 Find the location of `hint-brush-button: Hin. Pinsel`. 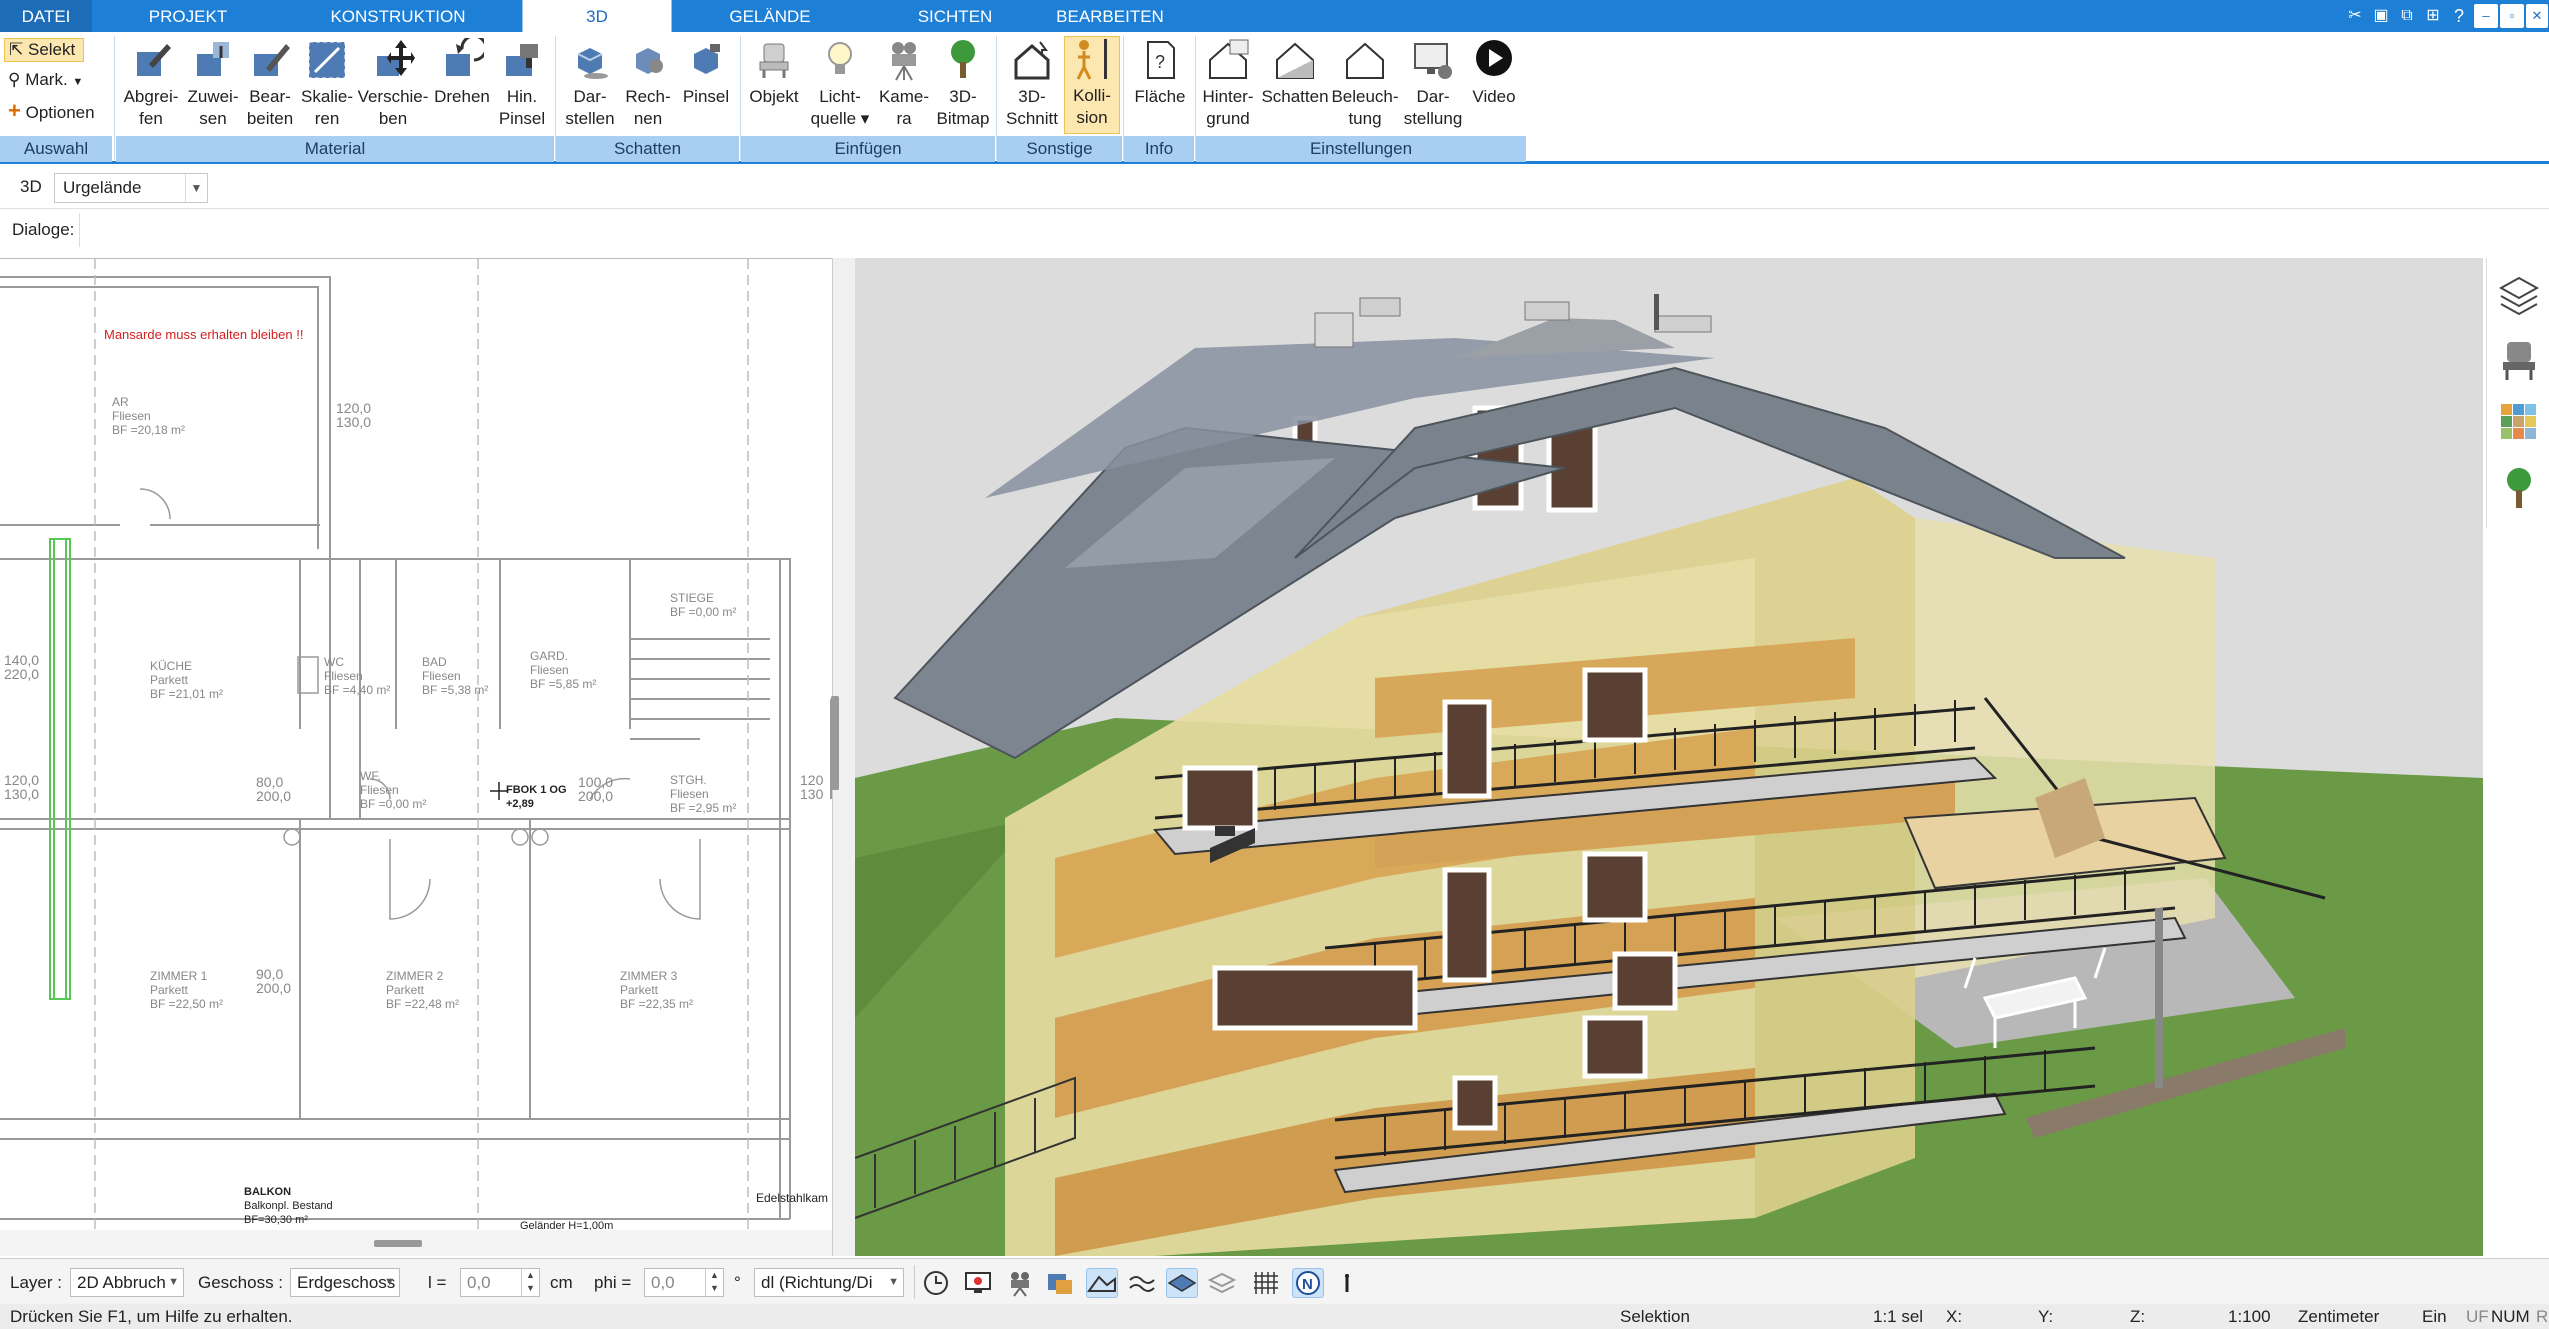

hint-brush-button: Hin. Pinsel is located at coordinates (522, 84).